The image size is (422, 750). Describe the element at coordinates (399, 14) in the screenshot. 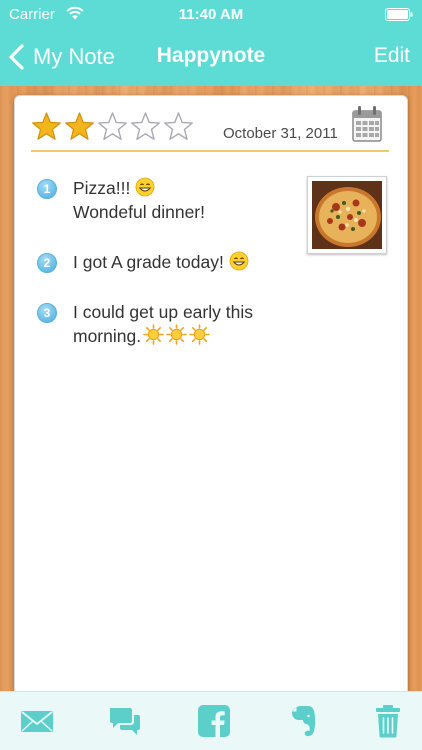

I see `battery-icon` at that location.